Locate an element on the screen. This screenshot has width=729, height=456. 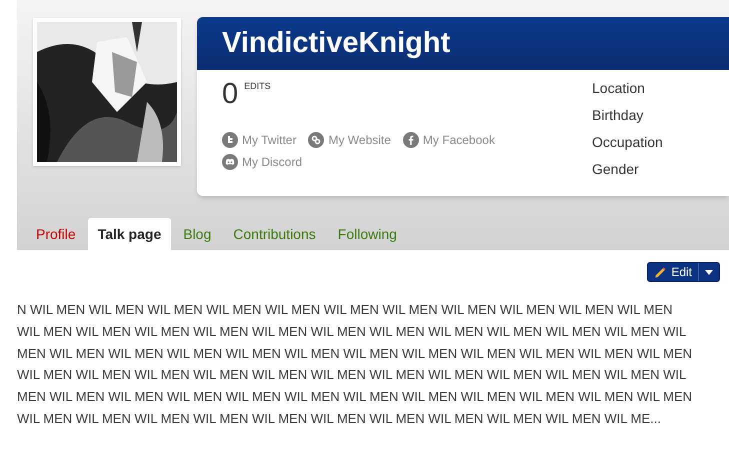
detail-label: Birthday is located at coordinates (618, 115).